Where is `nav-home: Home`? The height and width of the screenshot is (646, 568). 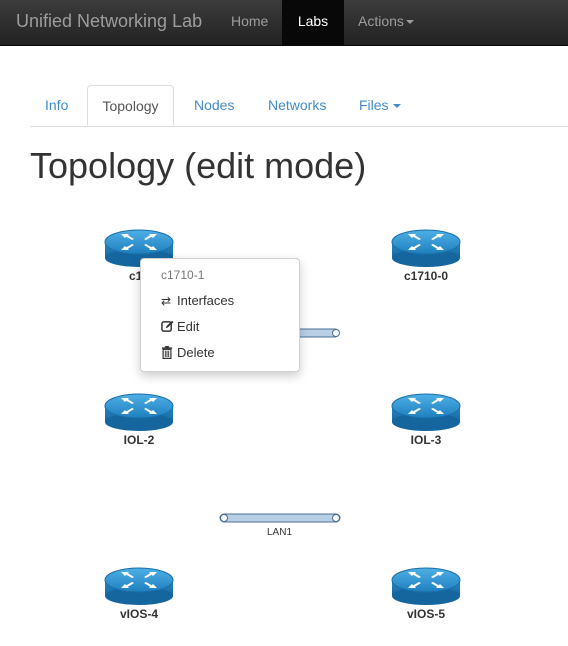
nav-home: Home is located at coordinates (249, 22).